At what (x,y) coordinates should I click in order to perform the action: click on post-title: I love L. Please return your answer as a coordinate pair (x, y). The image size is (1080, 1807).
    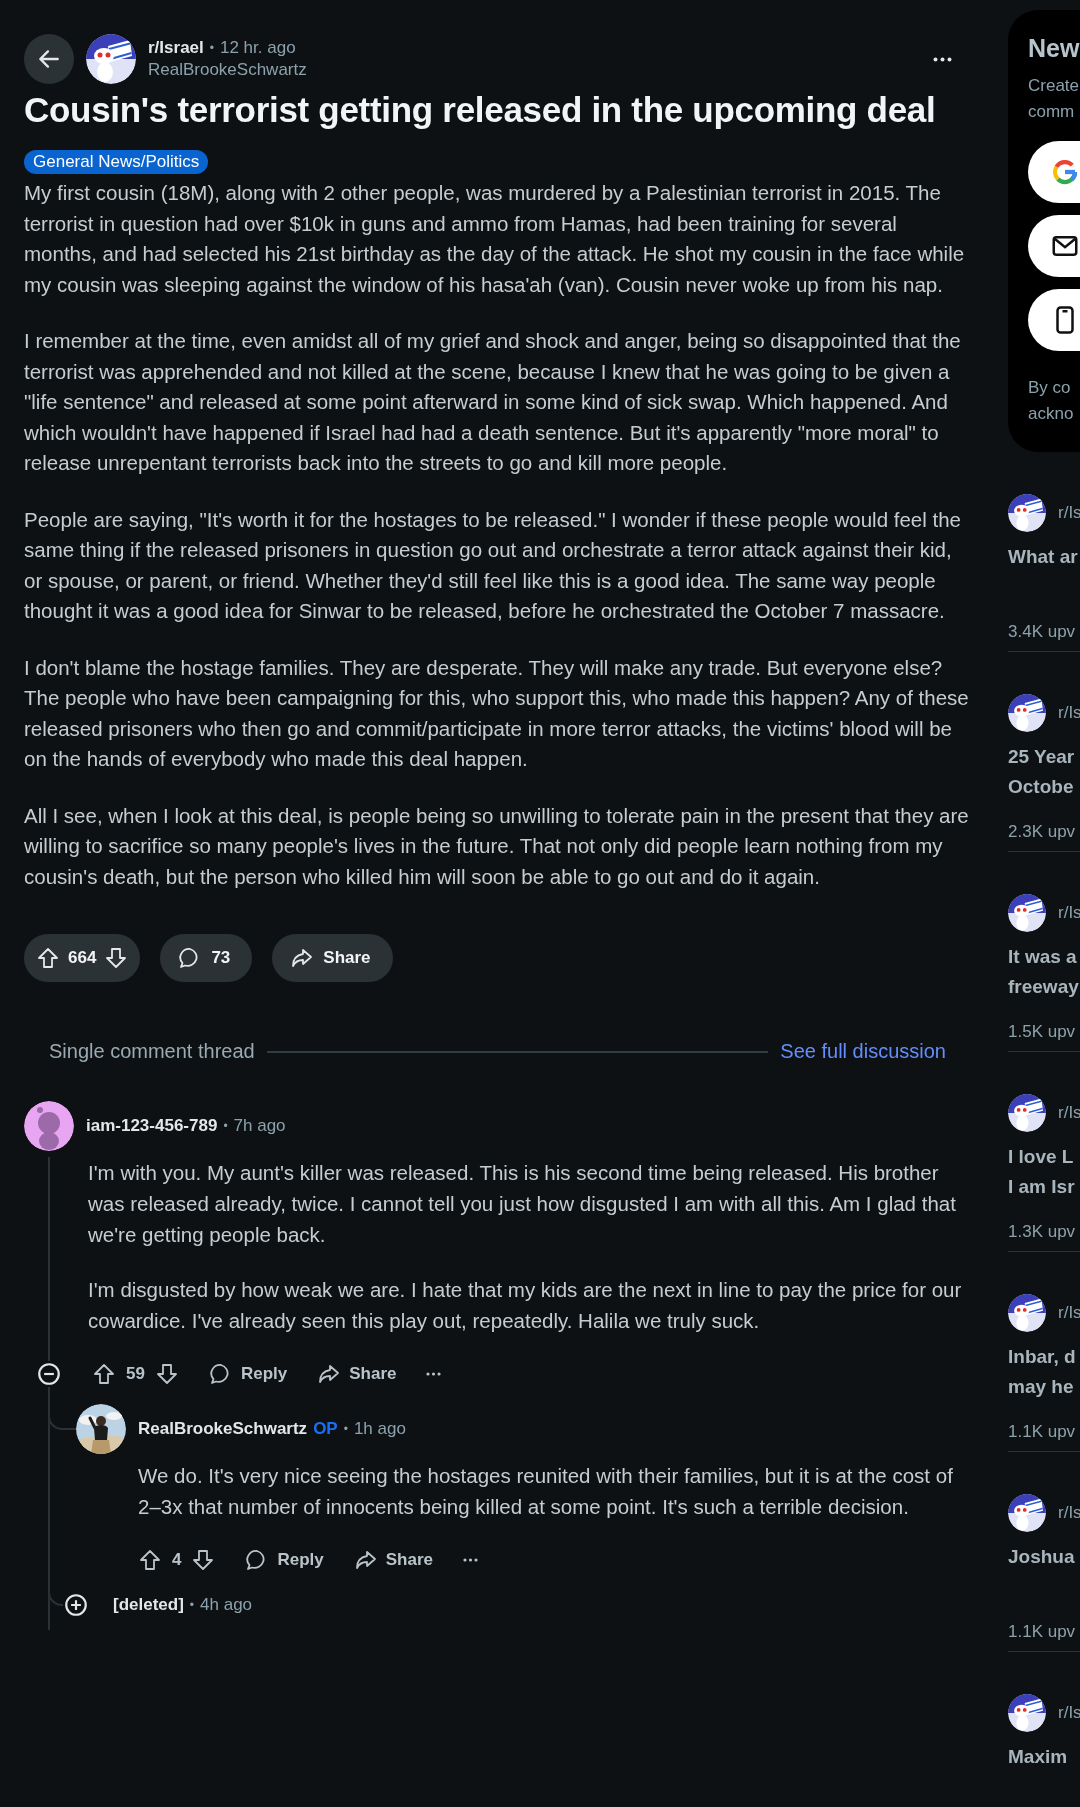
    Looking at the image, I should click on (1044, 1157).